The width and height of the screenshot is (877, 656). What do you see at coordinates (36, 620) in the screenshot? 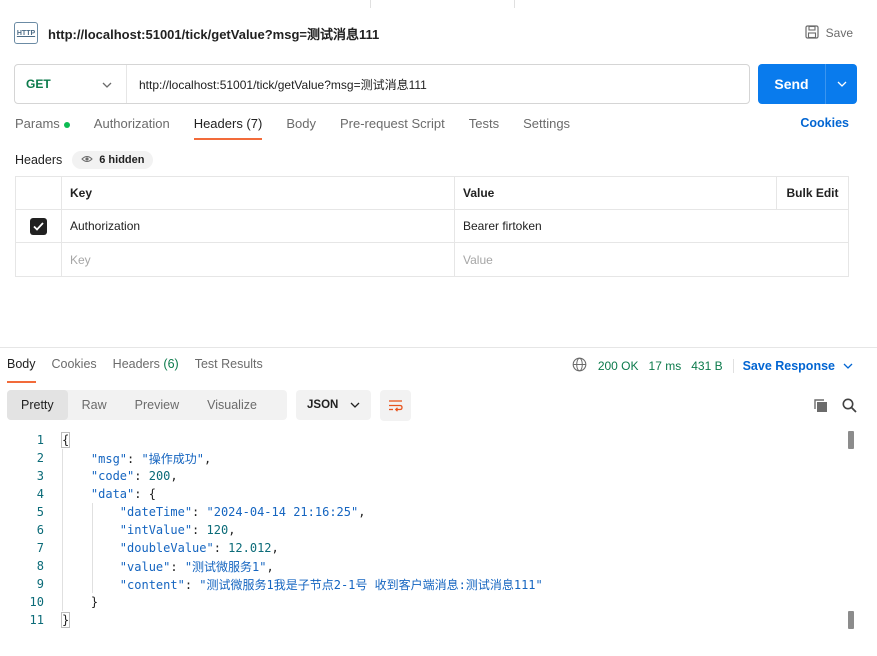
I see `line-number: 11` at bounding box center [36, 620].